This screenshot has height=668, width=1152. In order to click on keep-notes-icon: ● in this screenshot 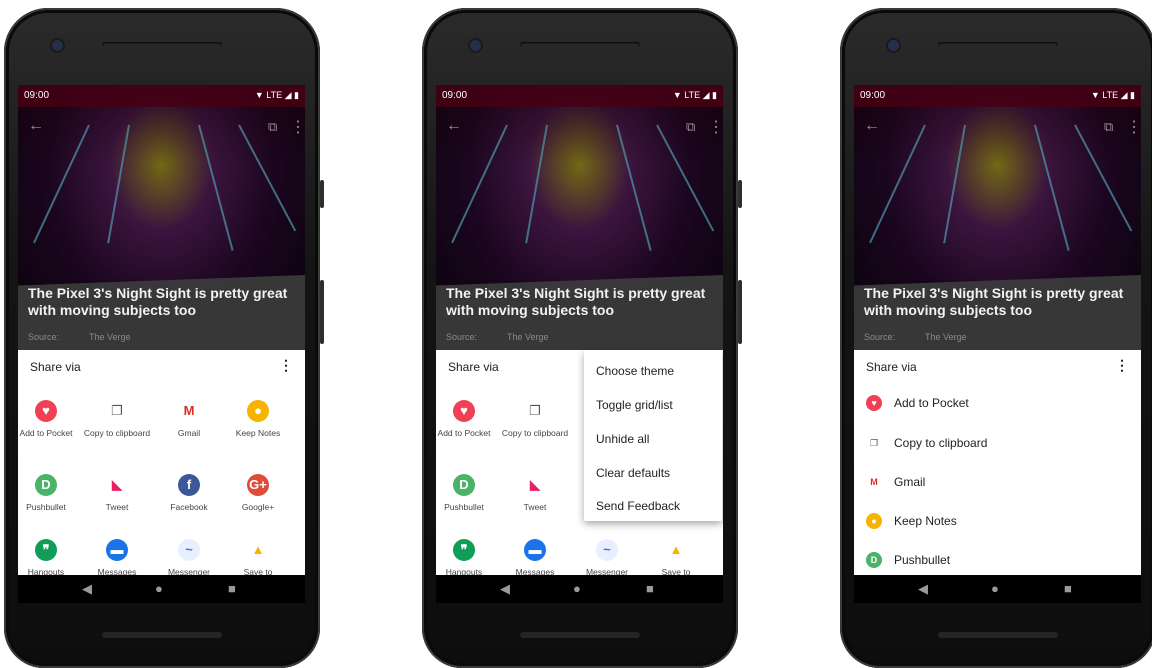, I will do `click(874, 521)`.